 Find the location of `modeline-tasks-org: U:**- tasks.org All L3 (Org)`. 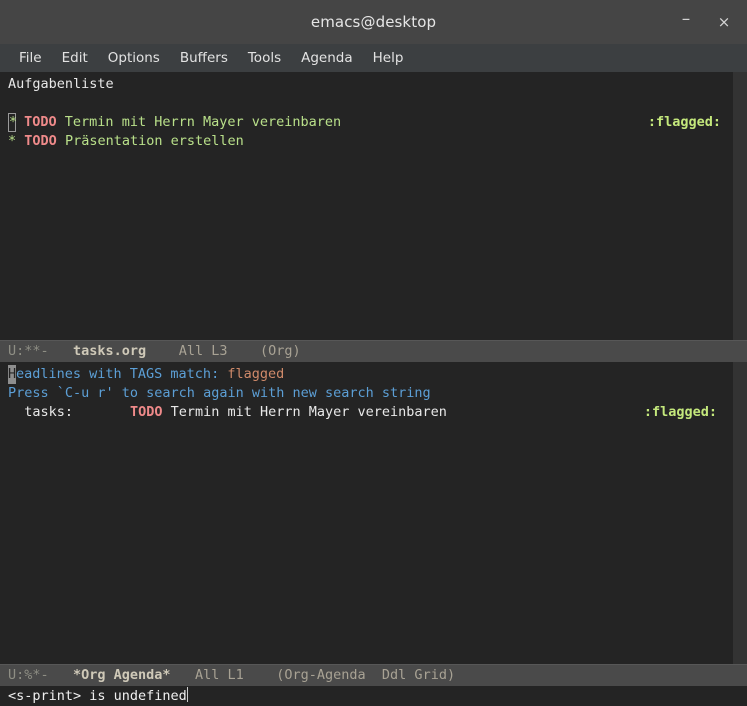

modeline-tasks-org: U:**- tasks.org All L3 (Org) is located at coordinates (373, 351).